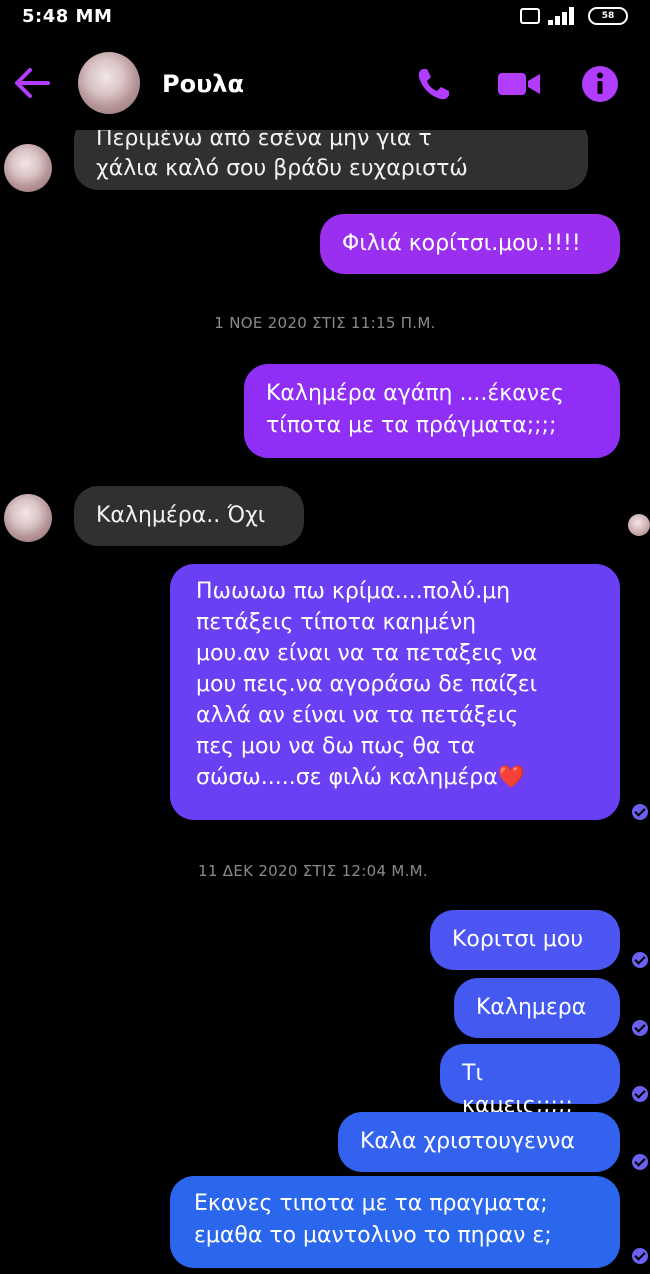  What do you see at coordinates (639, 525) in the screenshot?
I see `seen-avatar` at bounding box center [639, 525].